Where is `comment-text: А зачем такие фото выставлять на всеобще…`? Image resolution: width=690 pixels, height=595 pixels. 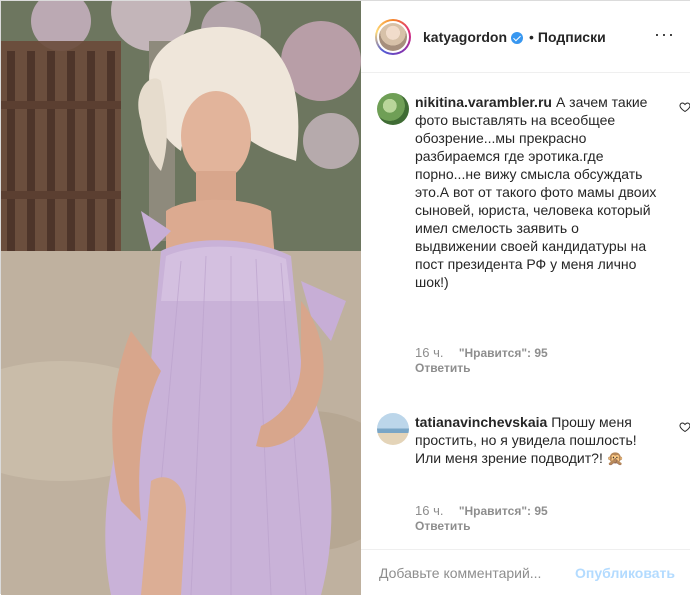
comment-text: А зачем такие фото выставлять на всеобще… is located at coordinates (536, 192).